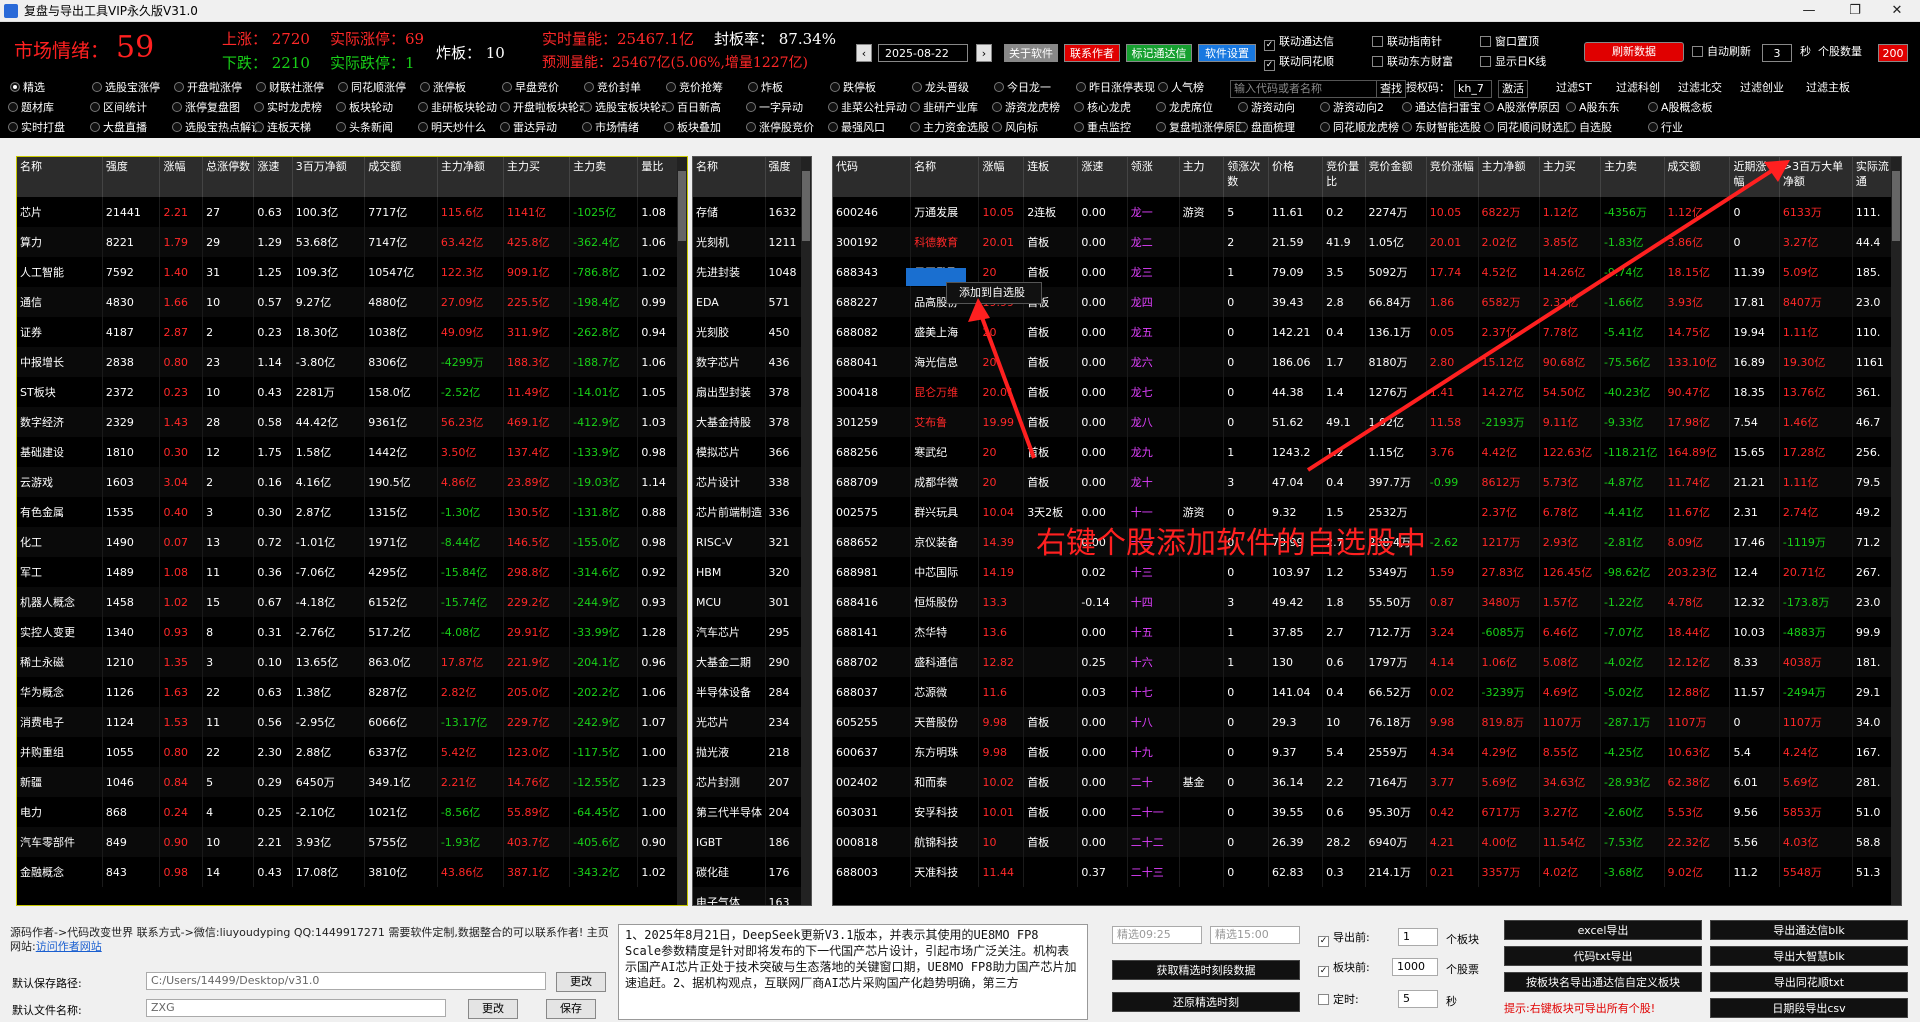  Describe the element at coordinates (748, 872) in the screenshot. I see `table-row: 碳化硅 176` at that location.